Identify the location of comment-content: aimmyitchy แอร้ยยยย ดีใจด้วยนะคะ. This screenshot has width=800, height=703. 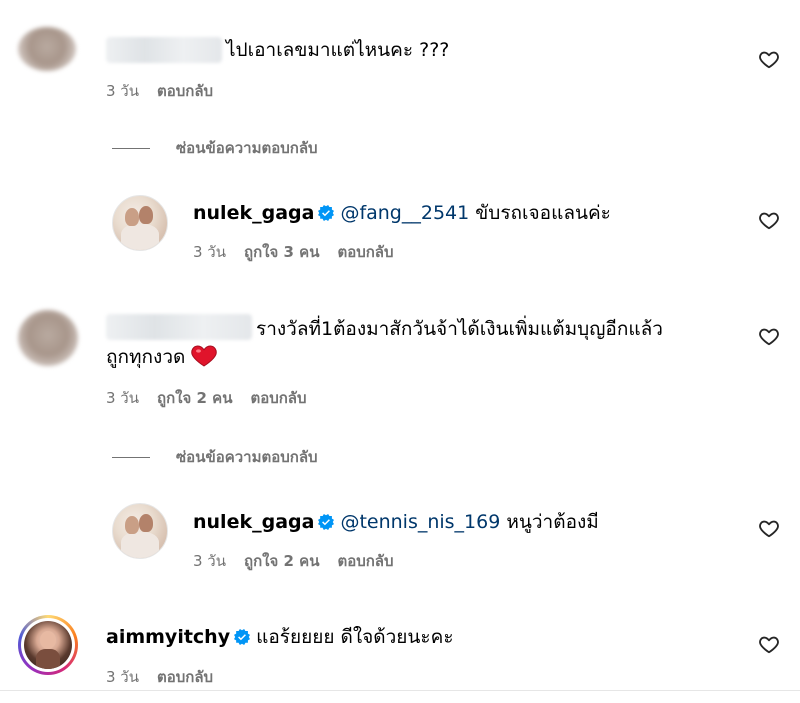
(280, 637).